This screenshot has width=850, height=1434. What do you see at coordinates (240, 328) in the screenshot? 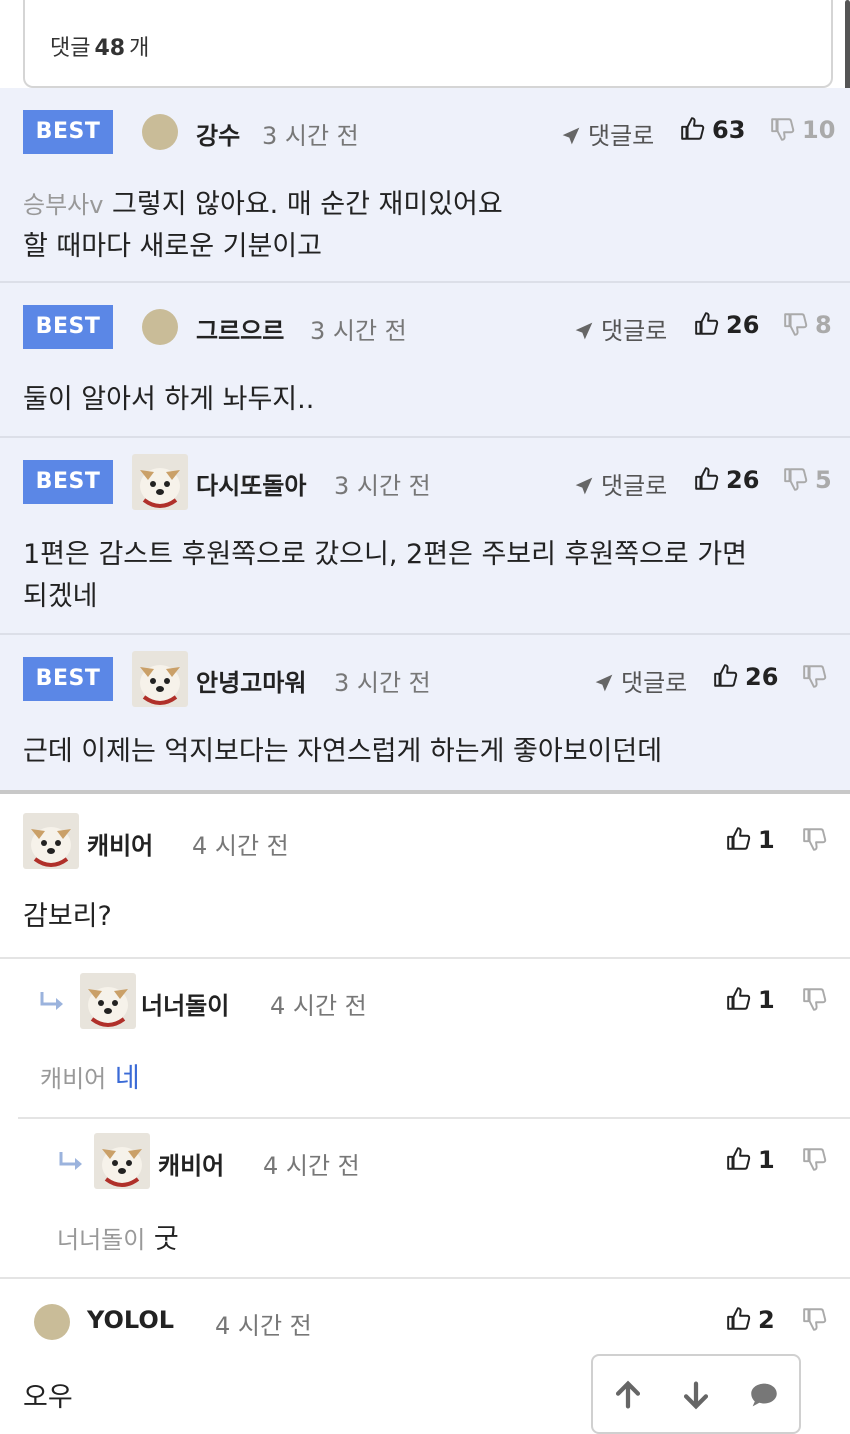
I see `comment-author: 그르으르` at bounding box center [240, 328].